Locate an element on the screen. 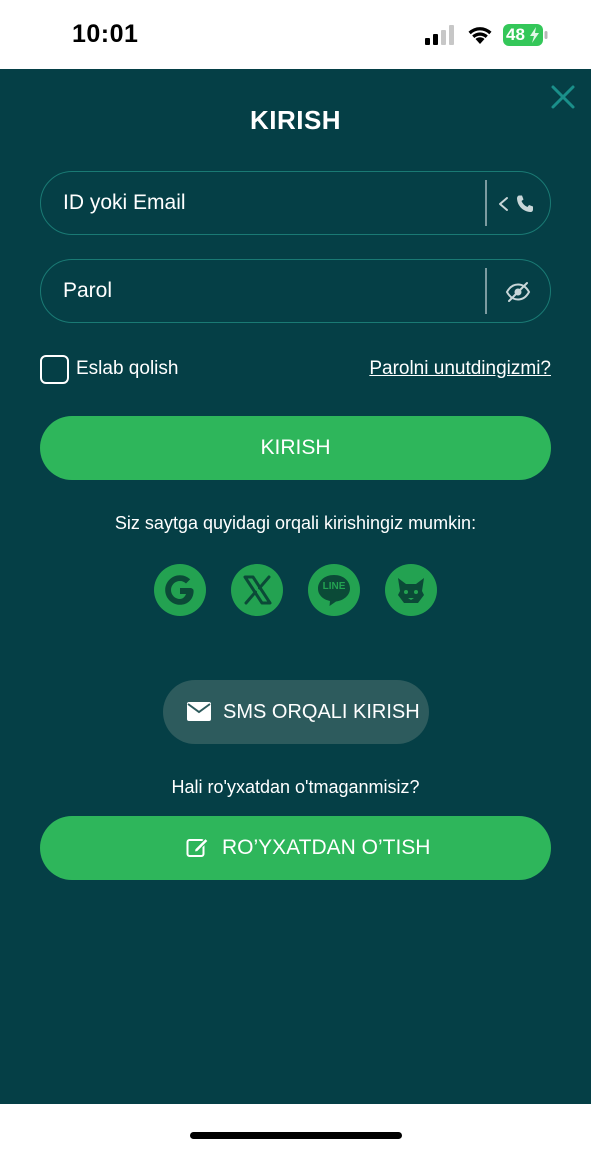 Image resolution: width=591 pixels, height=1150 pixels. home-area is located at coordinates (295, 1127).